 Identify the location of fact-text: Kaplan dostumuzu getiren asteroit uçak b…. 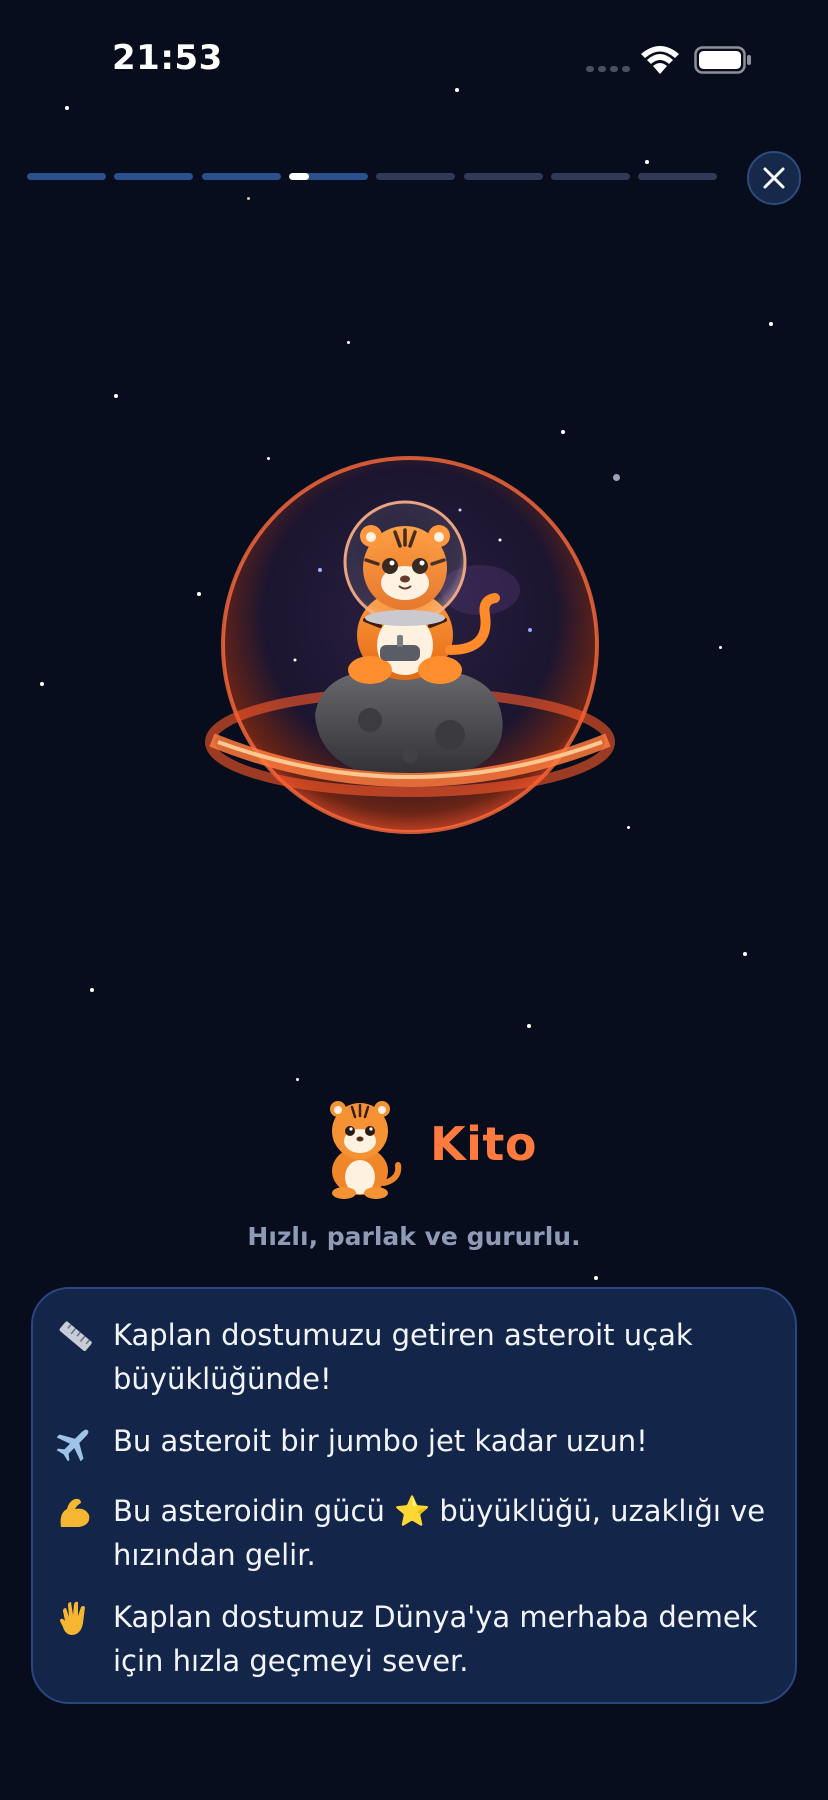
(403, 1357).